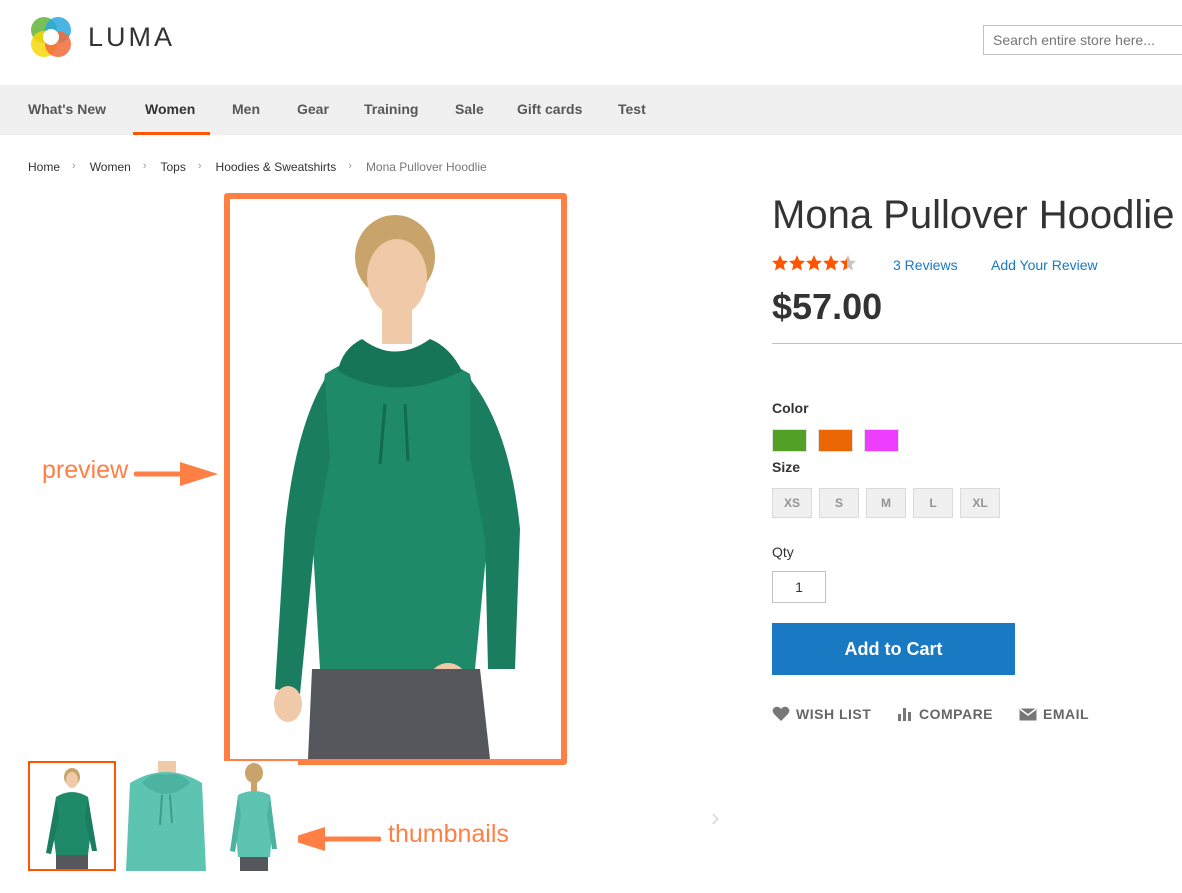 The image size is (1182, 893). Describe the element at coordinates (549, 110) in the screenshot. I see `nav-item-gift-cards: Gift cards` at that location.